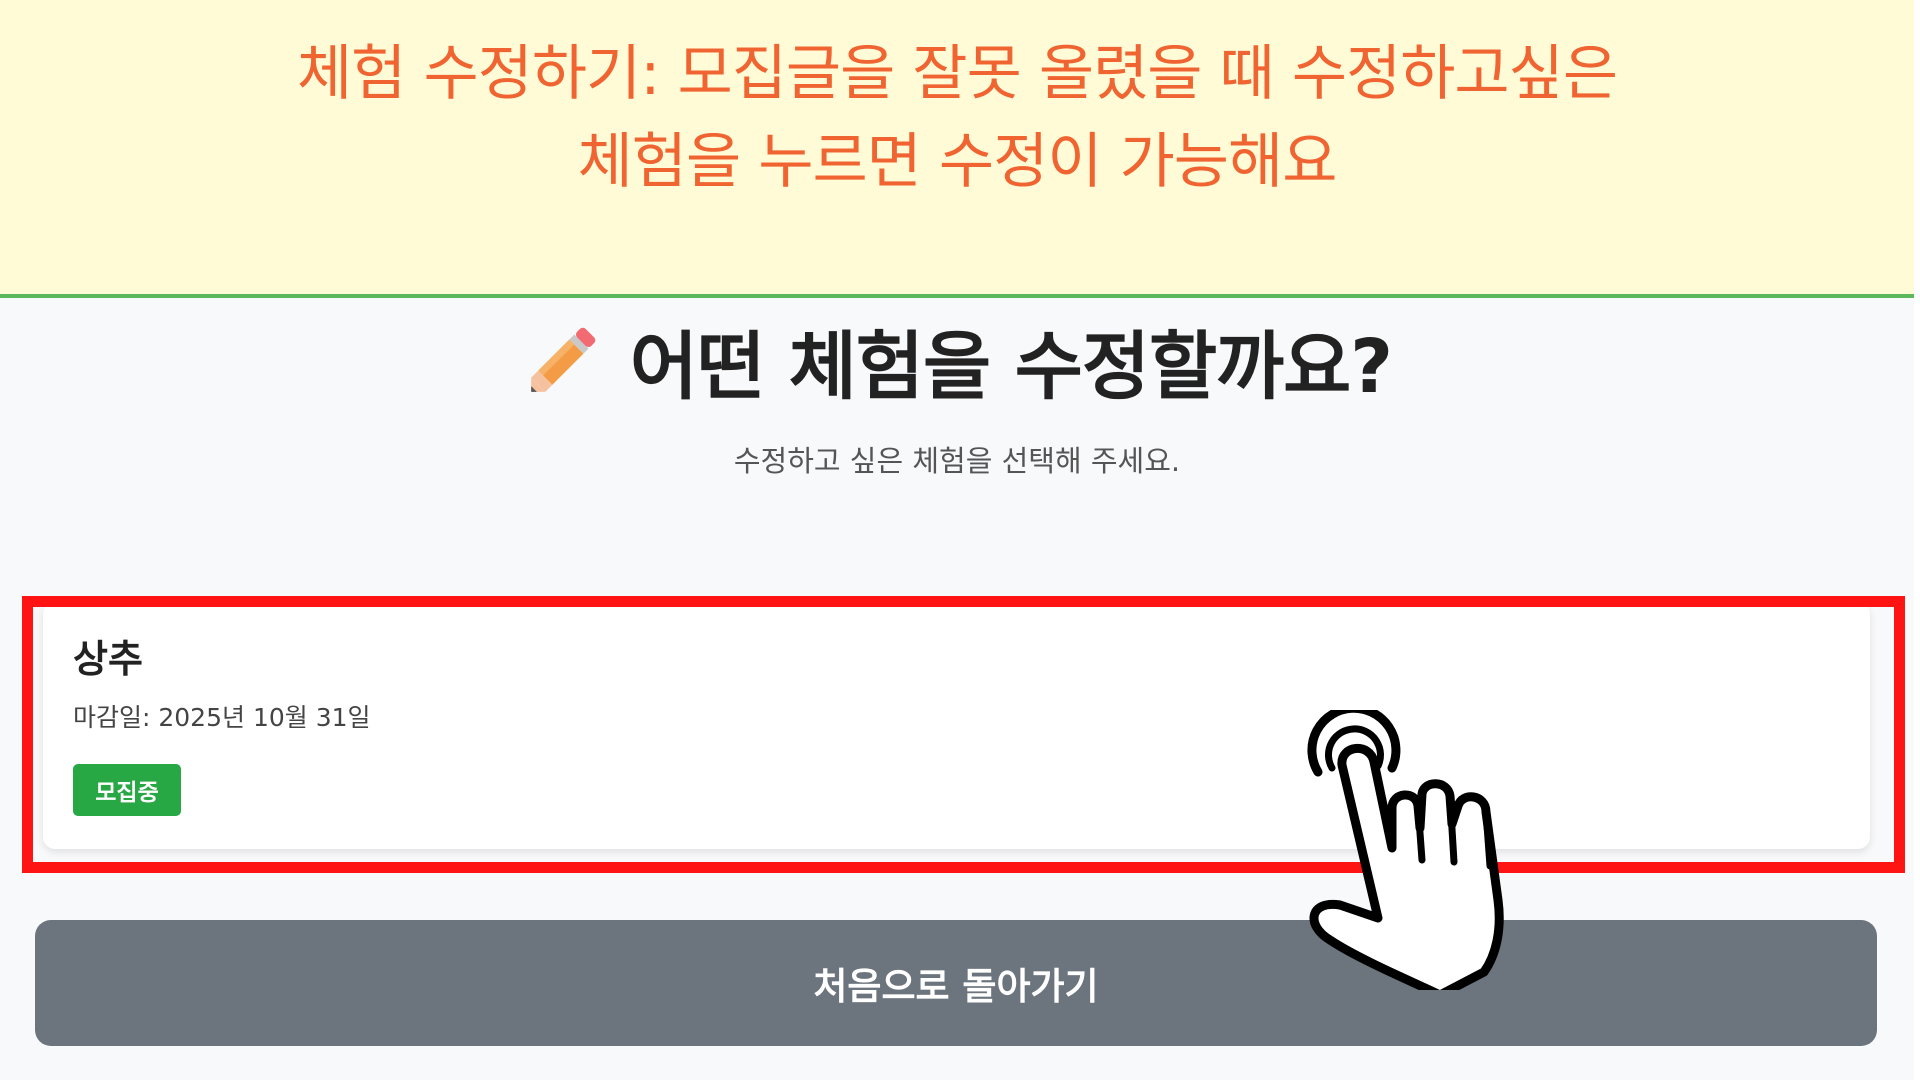 The height and width of the screenshot is (1080, 1920). What do you see at coordinates (957, 162) in the screenshot?
I see `guide-text-line-2: 체험을 누르면 수정이 가능해요` at bounding box center [957, 162].